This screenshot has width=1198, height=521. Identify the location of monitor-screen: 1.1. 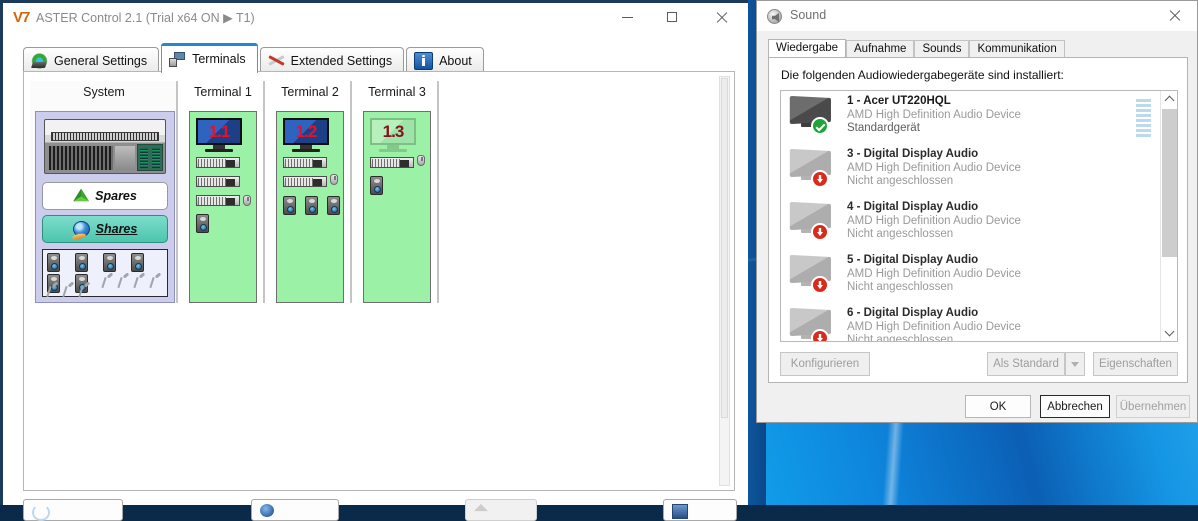
(219, 131).